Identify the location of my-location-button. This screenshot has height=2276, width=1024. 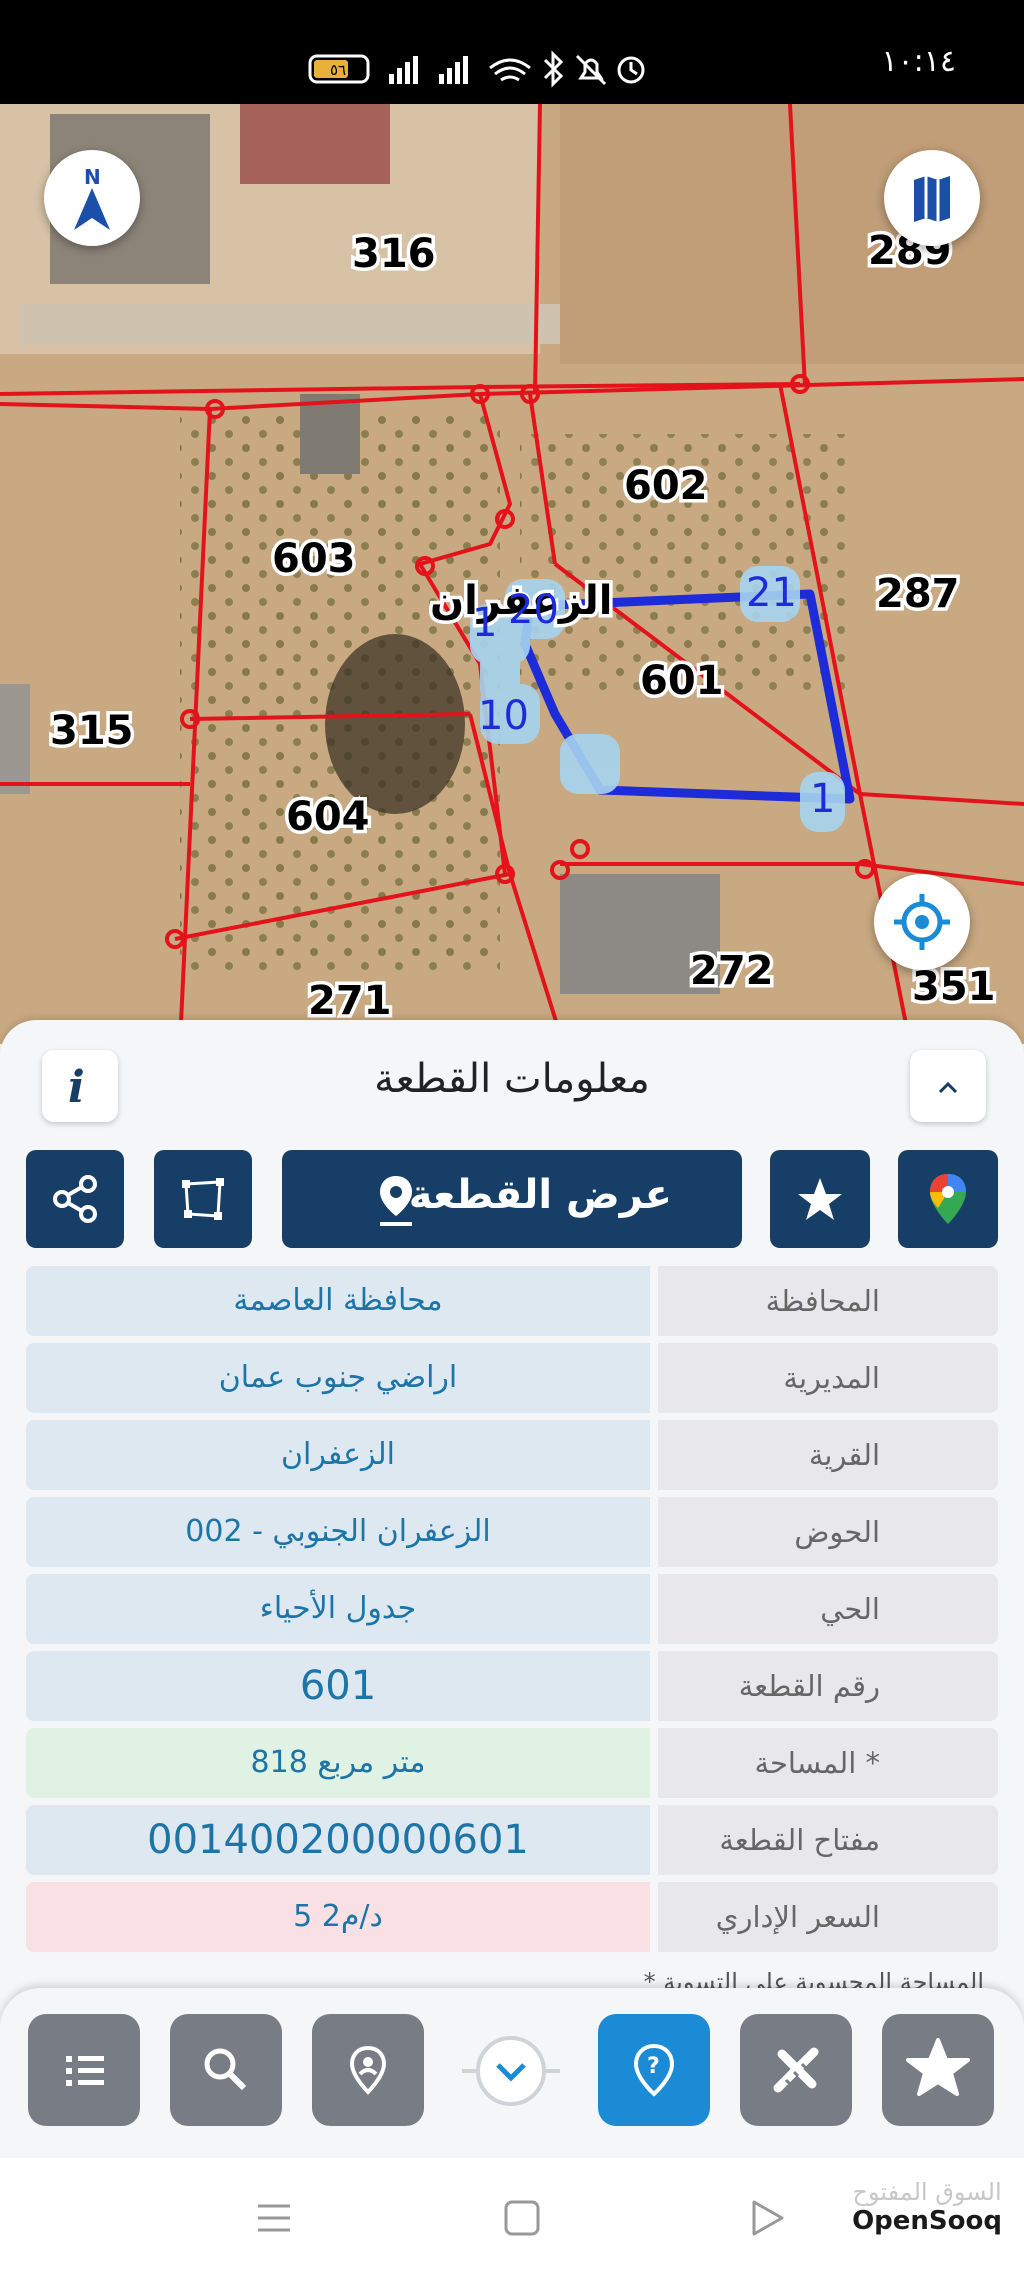
(922, 922).